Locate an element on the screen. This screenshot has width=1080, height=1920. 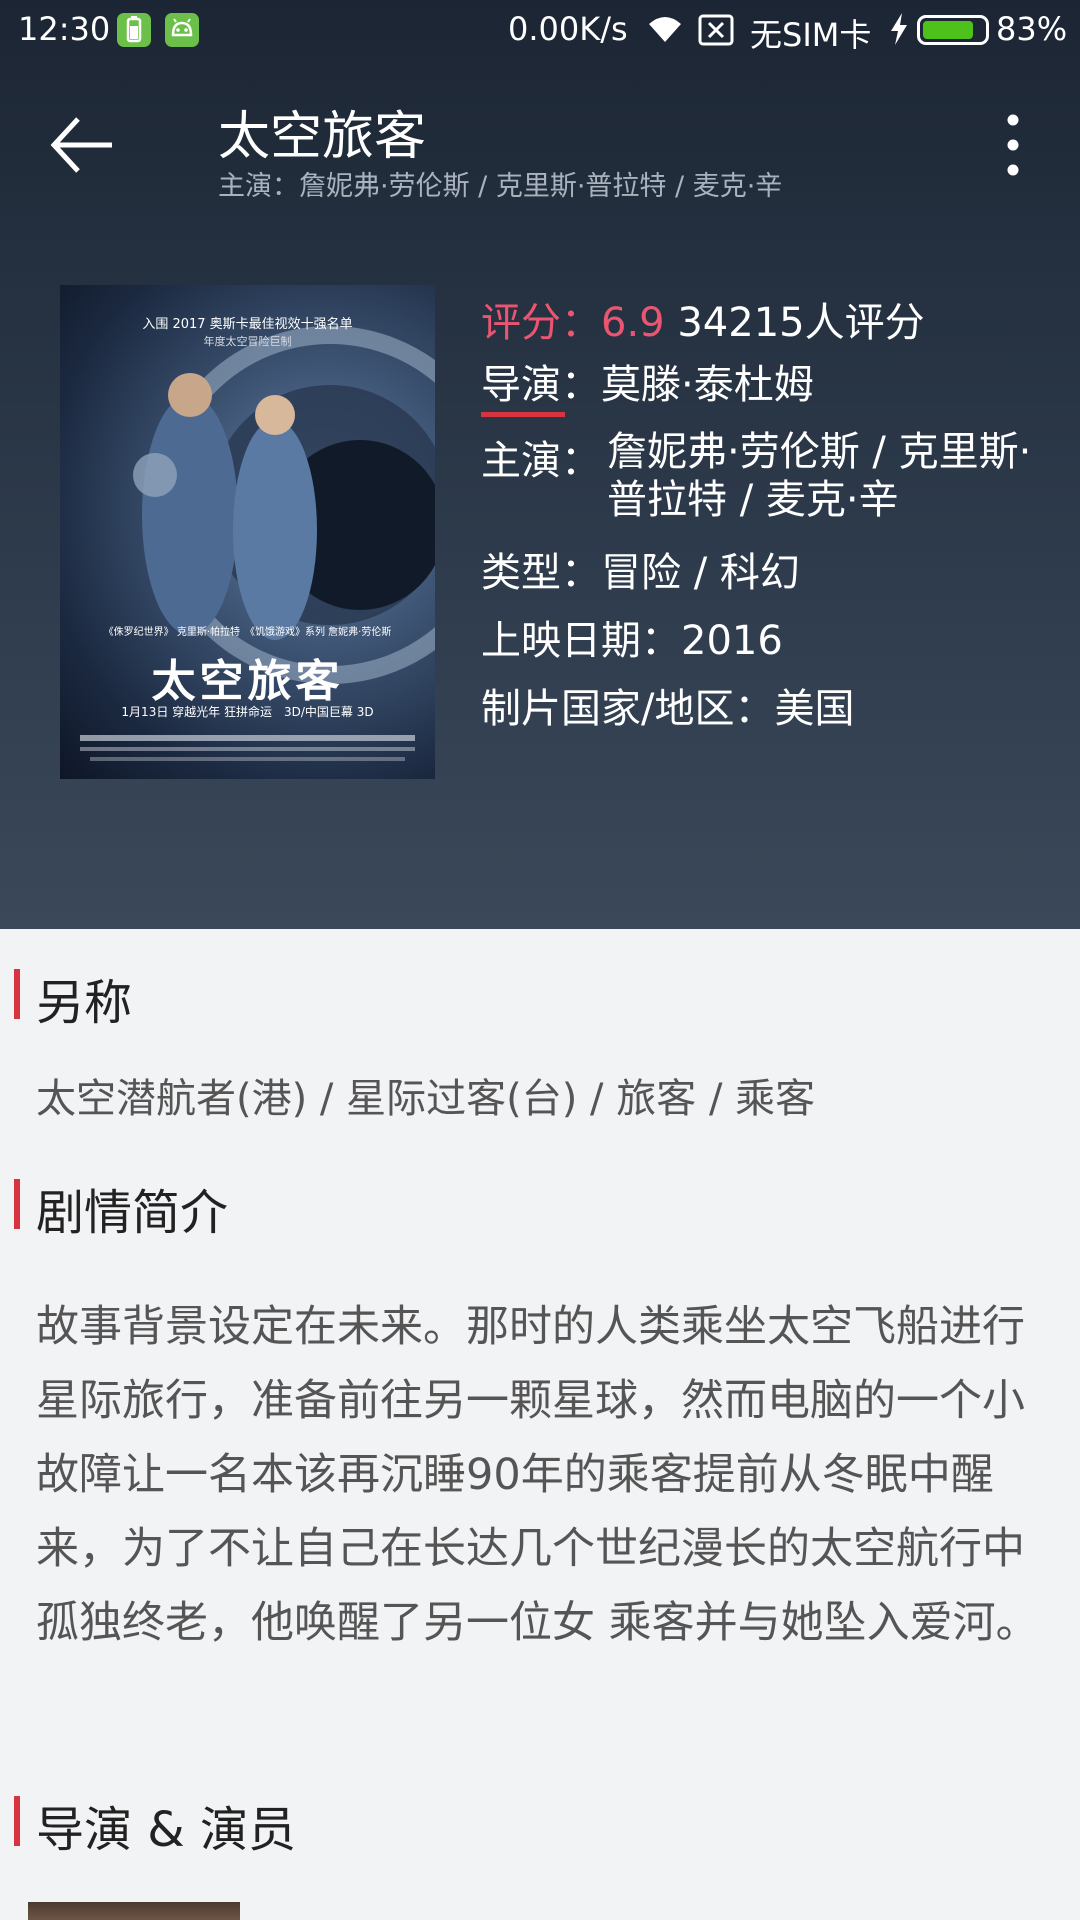
back-button is located at coordinates (83, 145).